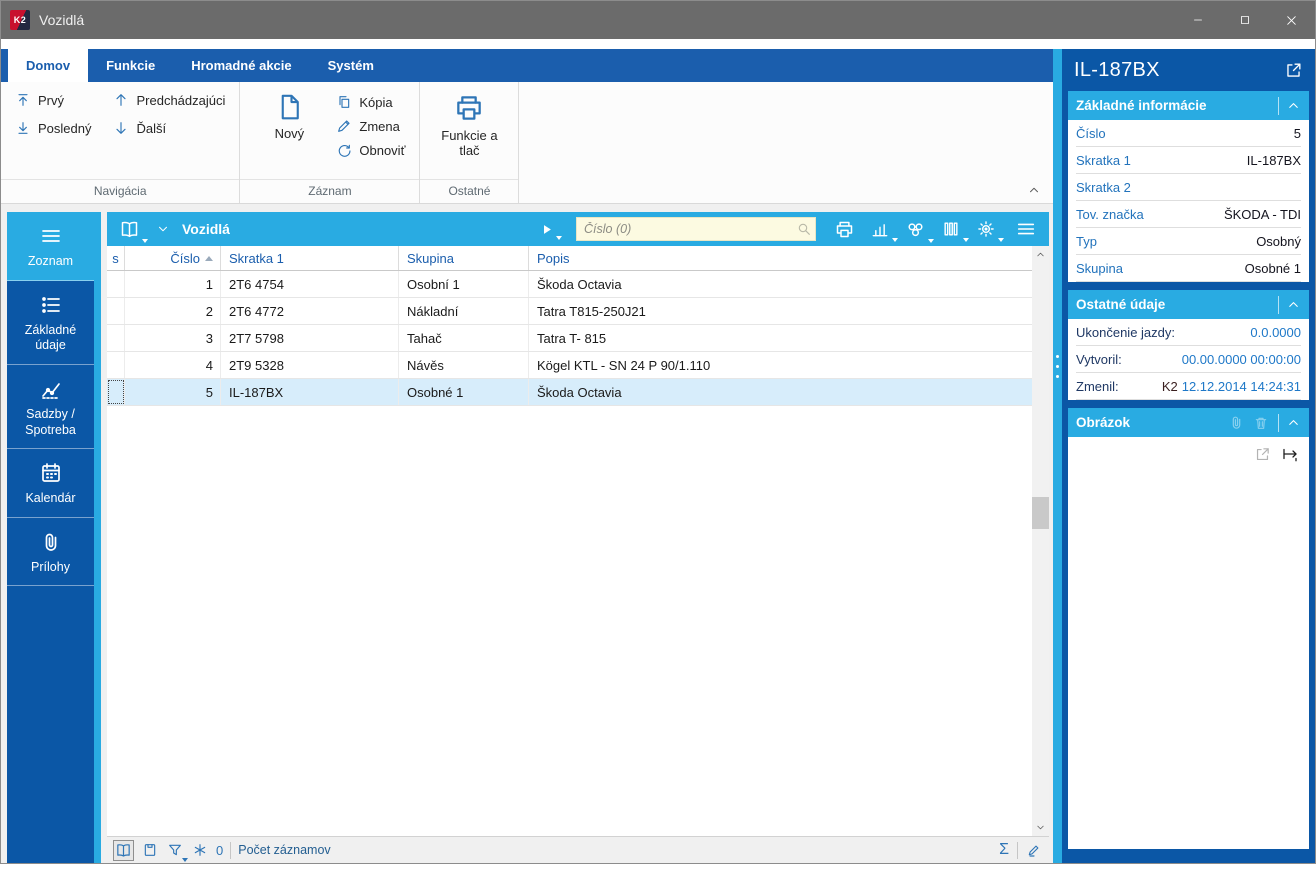 The height and width of the screenshot is (869, 1316). What do you see at coordinates (53, 128) in the screenshot?
I see `last-button: Posledný` at bounding box center [53, 128].